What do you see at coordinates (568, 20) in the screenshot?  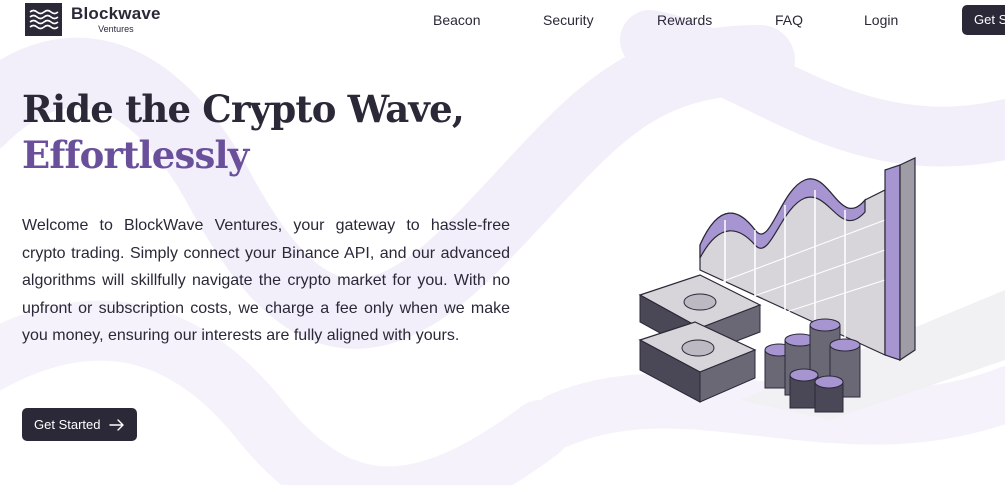 I see `nav-link-security: Security` at bounding box center [568, 20].